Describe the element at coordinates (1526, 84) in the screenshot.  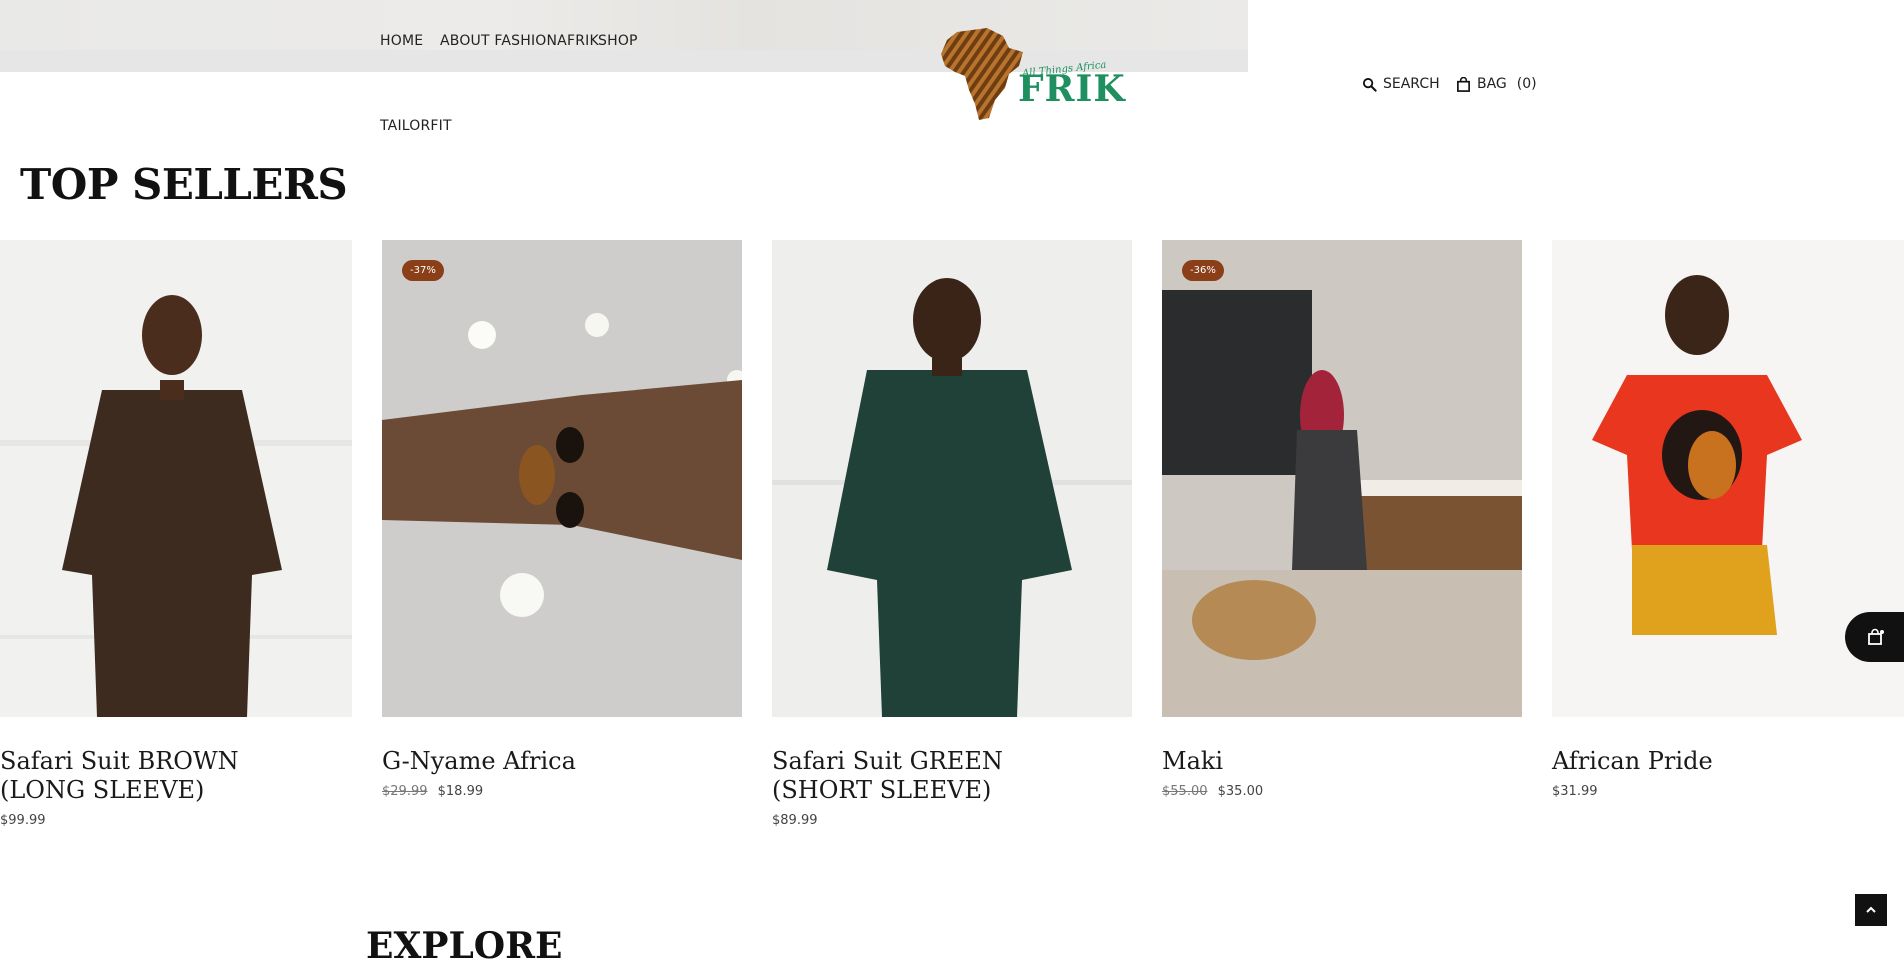
I see `bag-count: (0)` at that location.